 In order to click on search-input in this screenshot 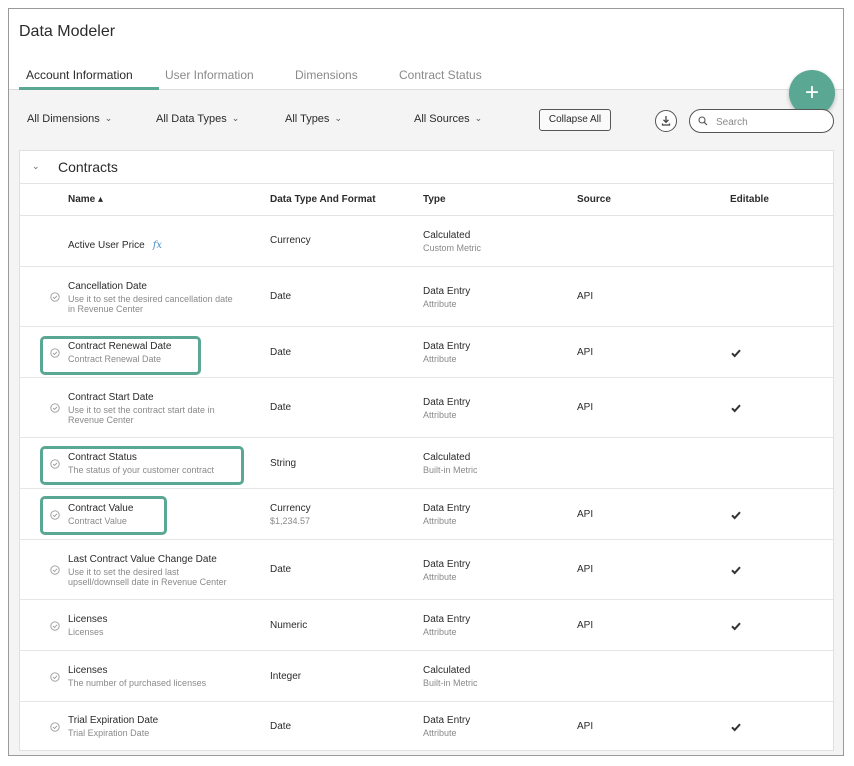, I will do `click(771, 122)`.